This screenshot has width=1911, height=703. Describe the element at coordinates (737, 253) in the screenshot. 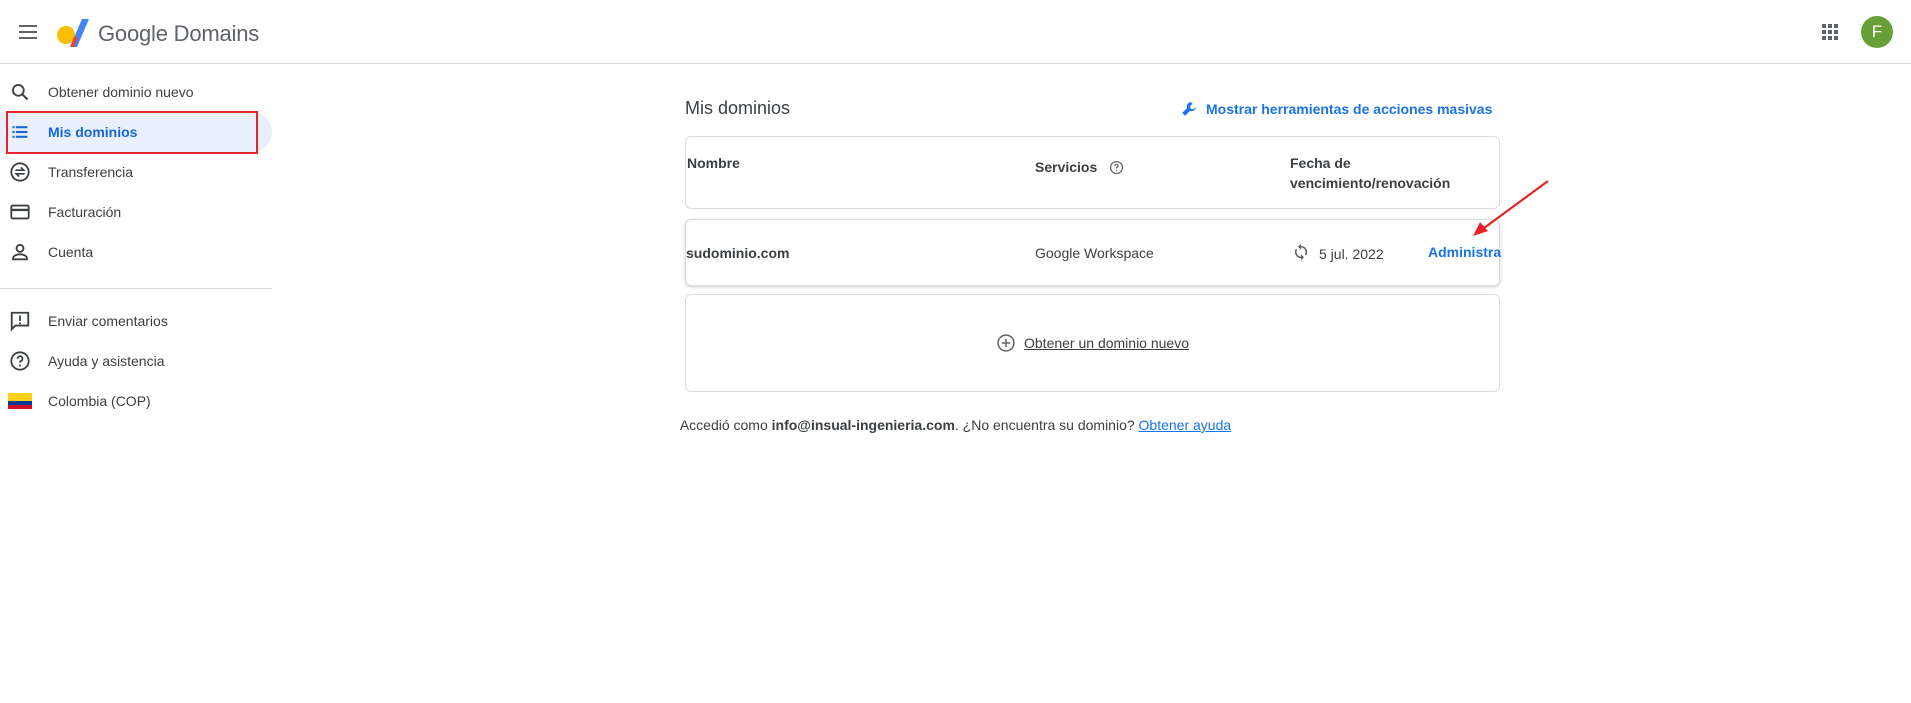

I see `domain-name: sudominio.com` at that location.